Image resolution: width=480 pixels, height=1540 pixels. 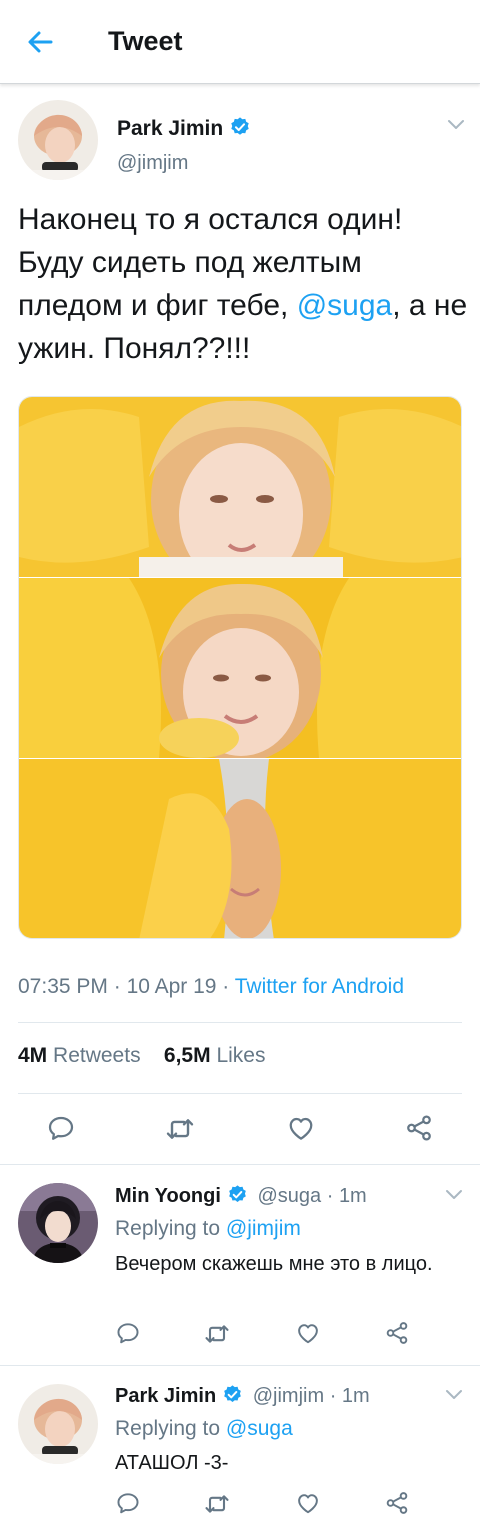 What do you see at coordinates (145, 41) in the screenshot?
I see `page-title: Tweet` at bounding box center [145, 41].